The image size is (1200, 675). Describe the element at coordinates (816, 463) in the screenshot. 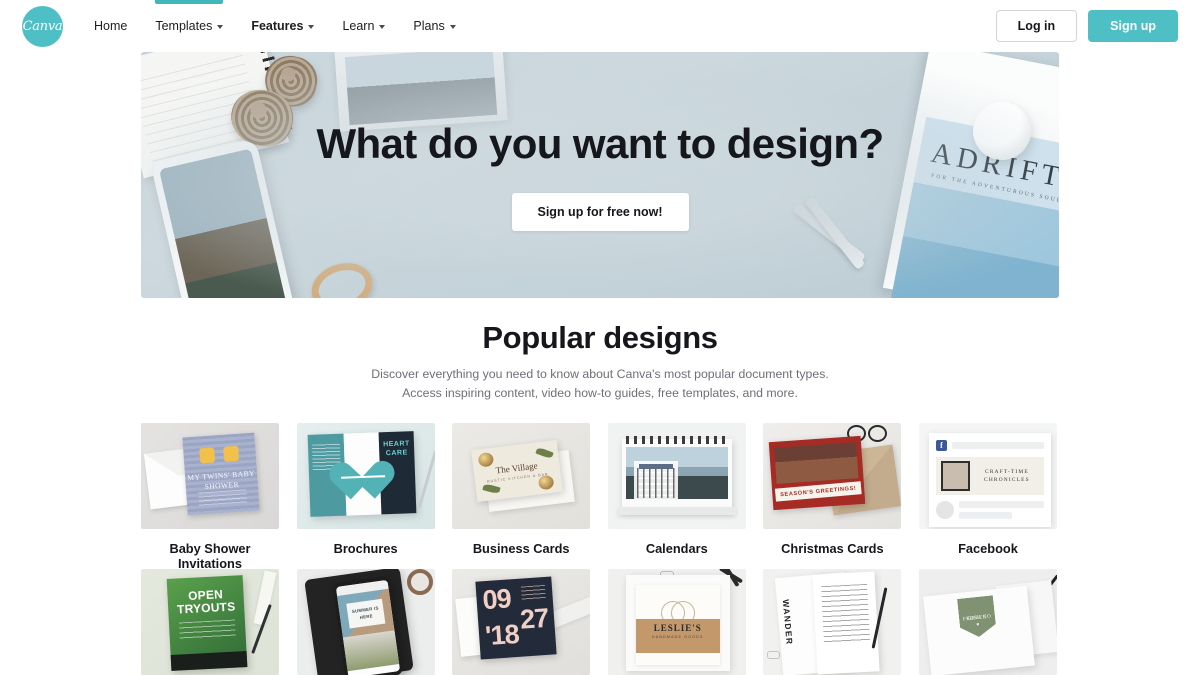

I see `family-photo` at that location.